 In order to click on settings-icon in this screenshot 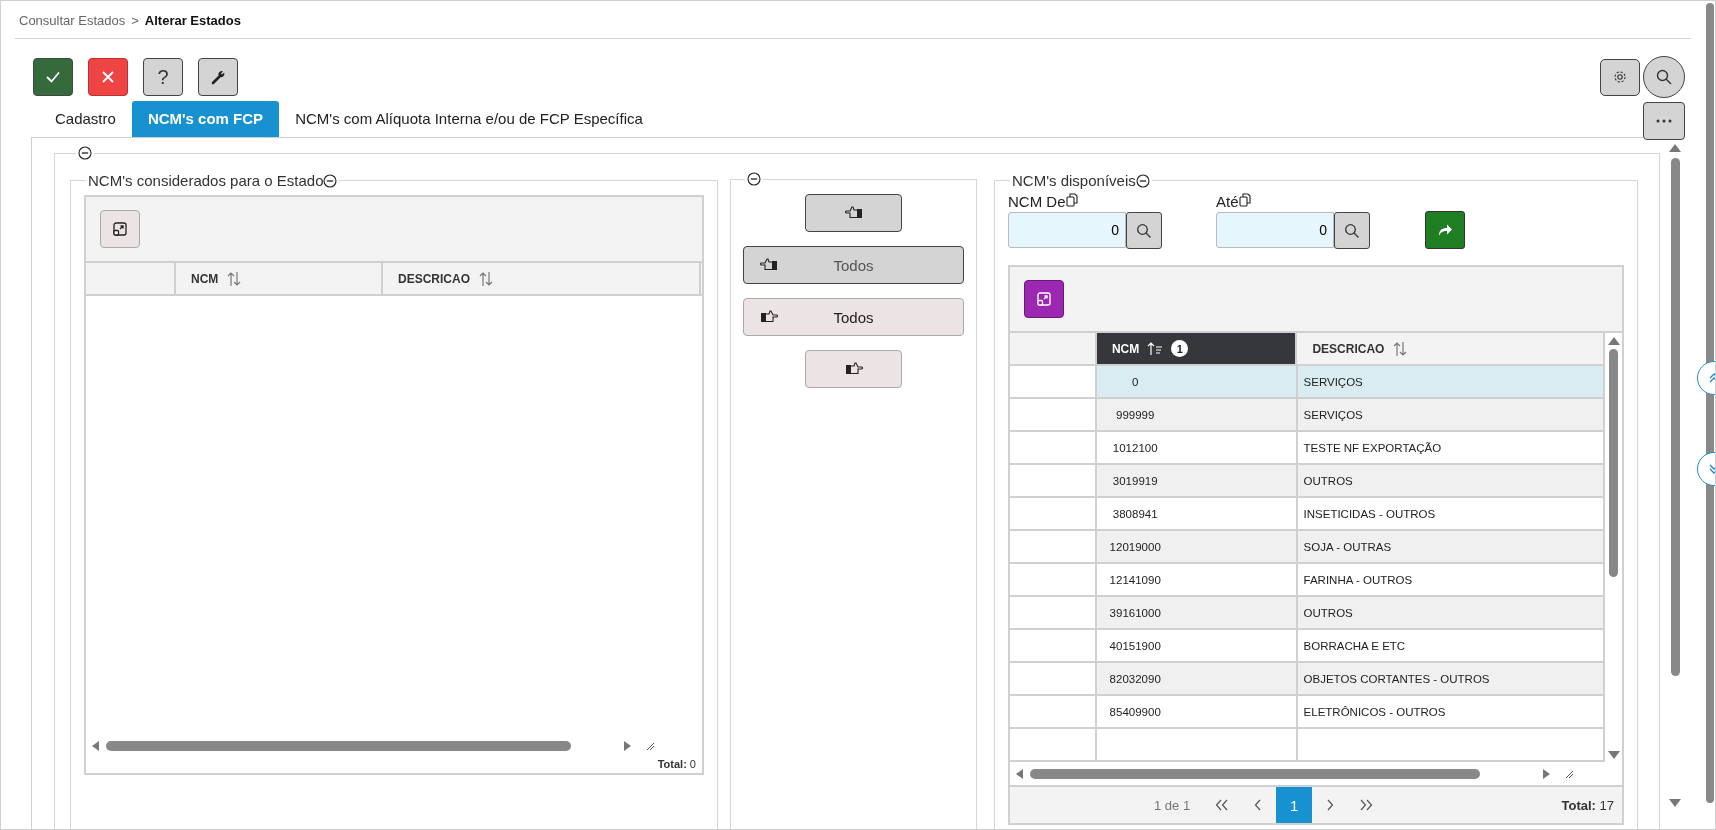, I will do `click(1620, 77)`.